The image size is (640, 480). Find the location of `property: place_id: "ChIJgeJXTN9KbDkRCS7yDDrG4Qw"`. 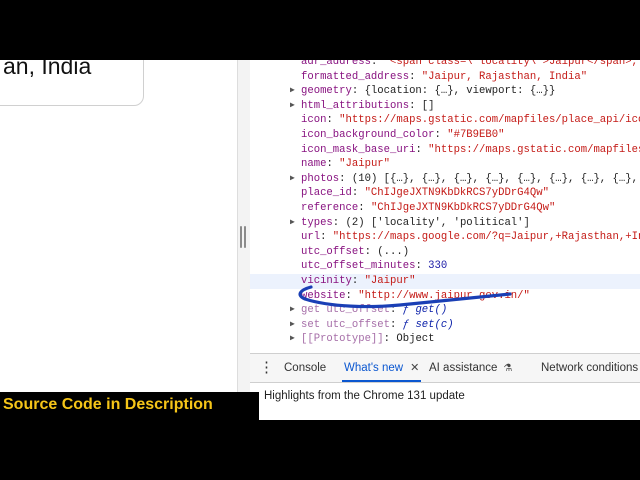

property: place_id: "ChIJgeJXTN9KbDkRCS7yDDrG4Qw" is located at coordinates (425, 193).